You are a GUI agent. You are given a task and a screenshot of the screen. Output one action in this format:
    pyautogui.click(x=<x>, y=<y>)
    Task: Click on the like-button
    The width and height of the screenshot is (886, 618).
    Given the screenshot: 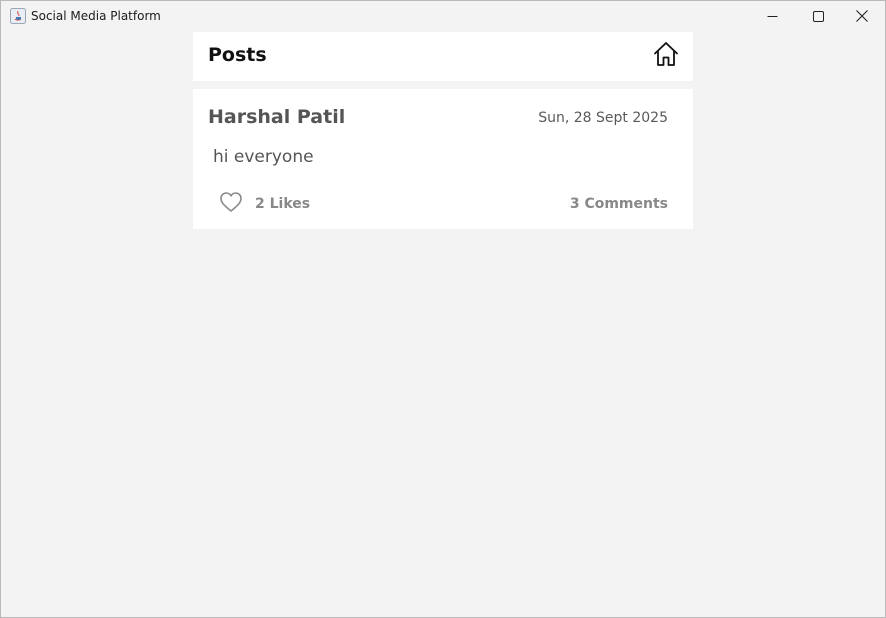 What is the action you would take?
    pyautogui.click(x=231, y=204)
    